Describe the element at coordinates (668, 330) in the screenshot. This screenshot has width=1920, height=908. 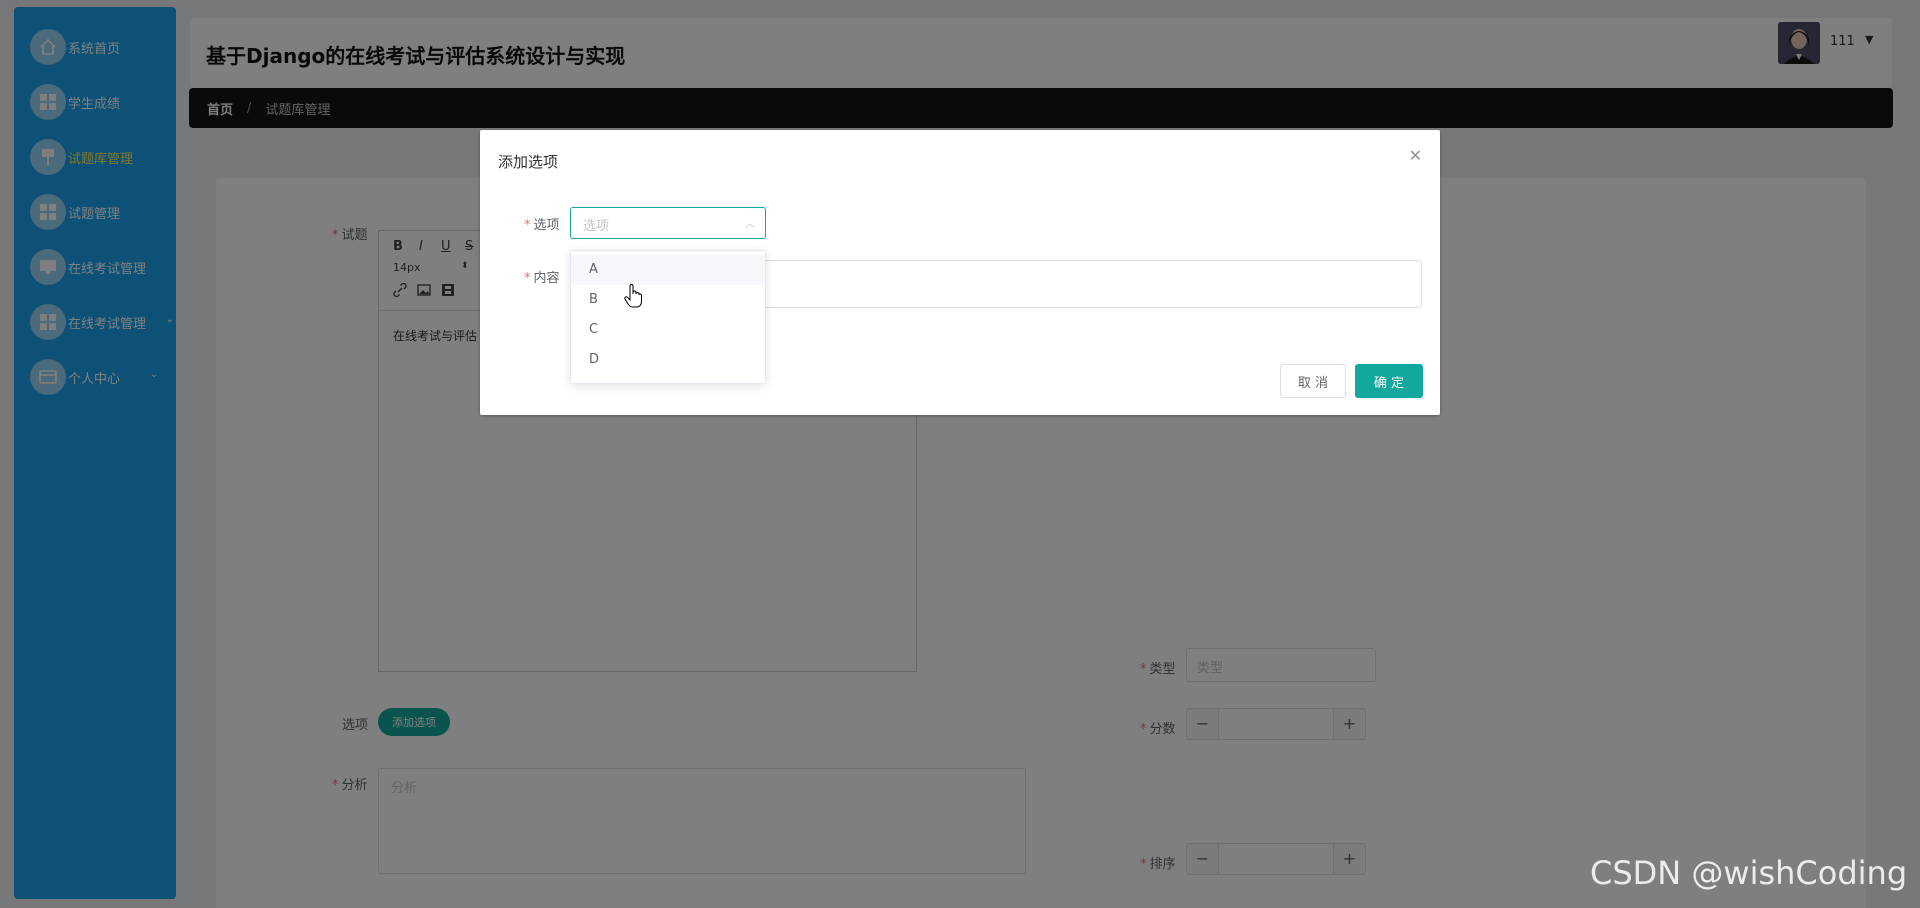
I see `dropdown-option-c: C` at that location.